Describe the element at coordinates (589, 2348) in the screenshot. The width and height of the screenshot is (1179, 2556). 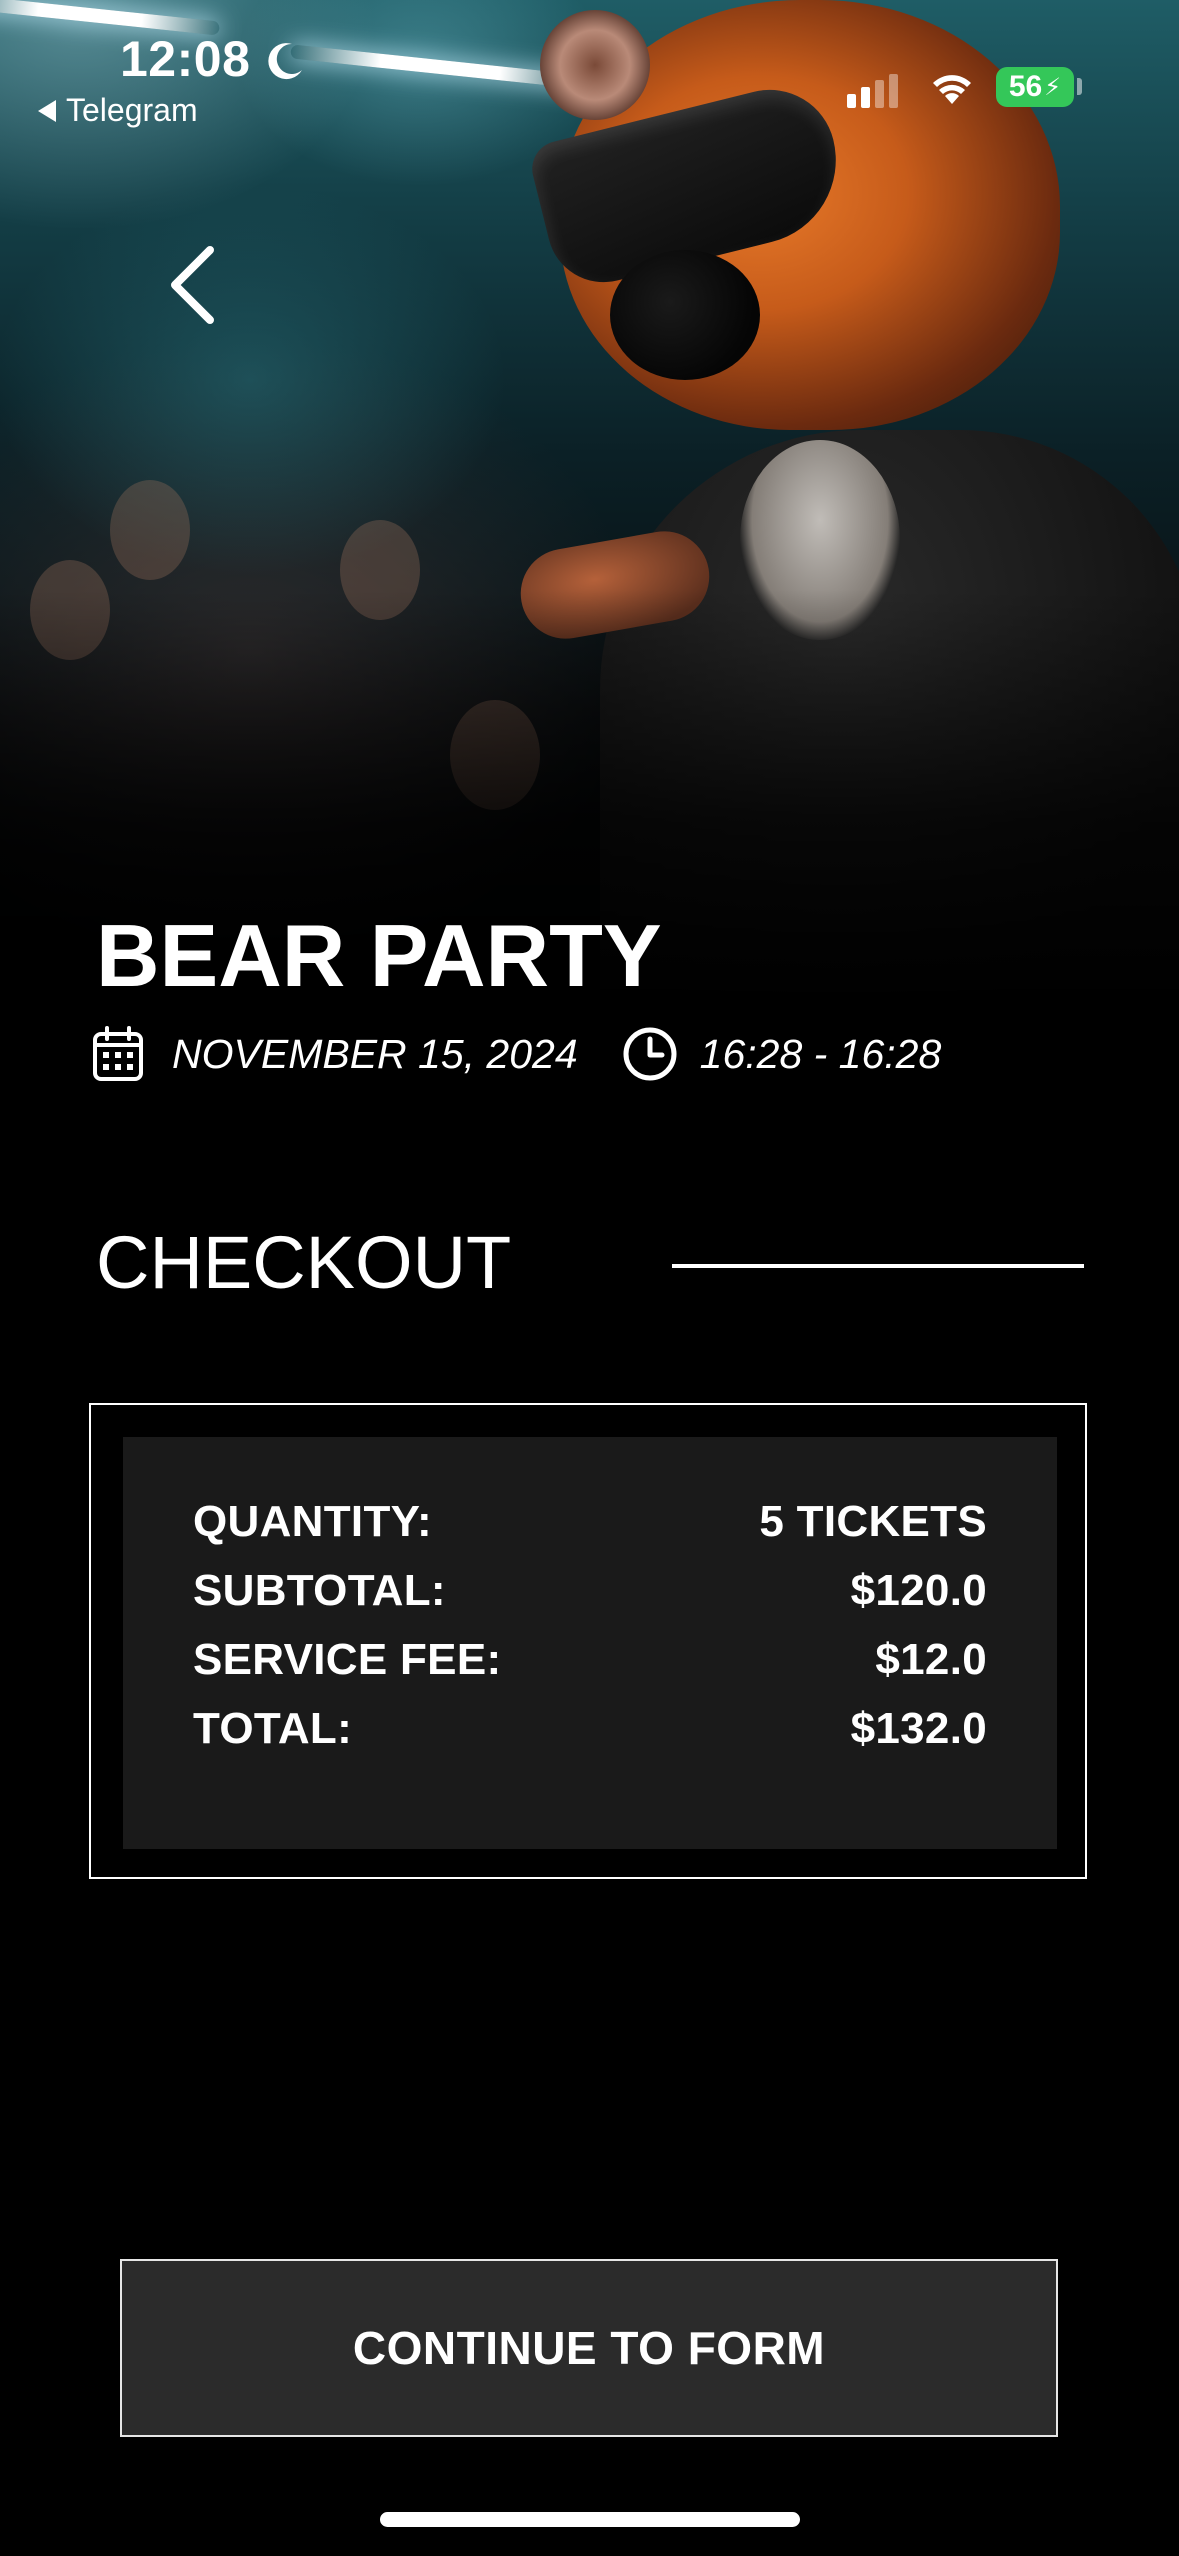
I see `continue-to-form-button: CONTINUE TO FORM` at that location.